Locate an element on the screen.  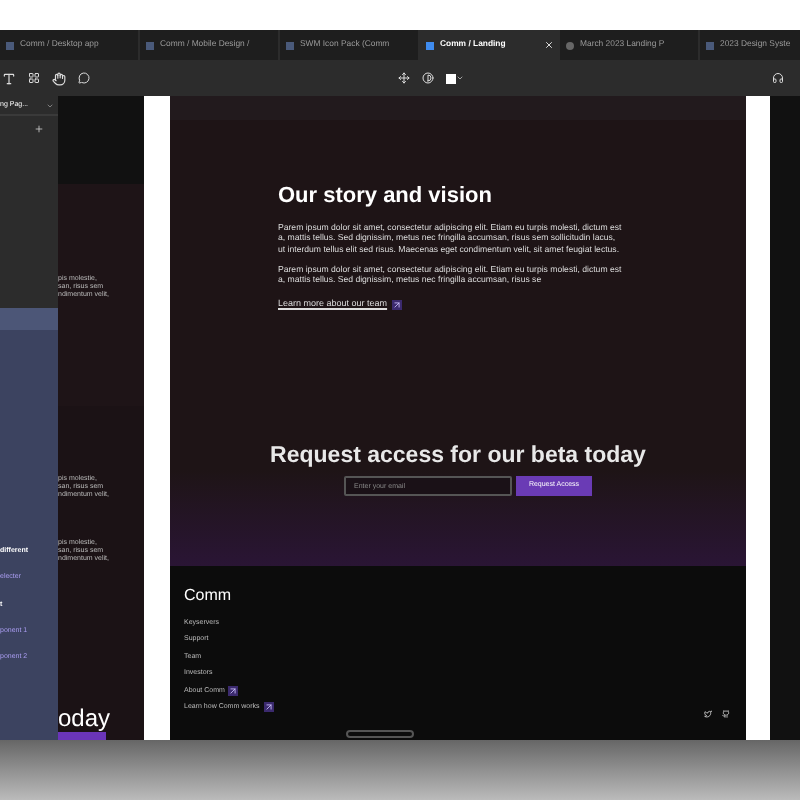
components-icon is located at coordinates (34, 78).